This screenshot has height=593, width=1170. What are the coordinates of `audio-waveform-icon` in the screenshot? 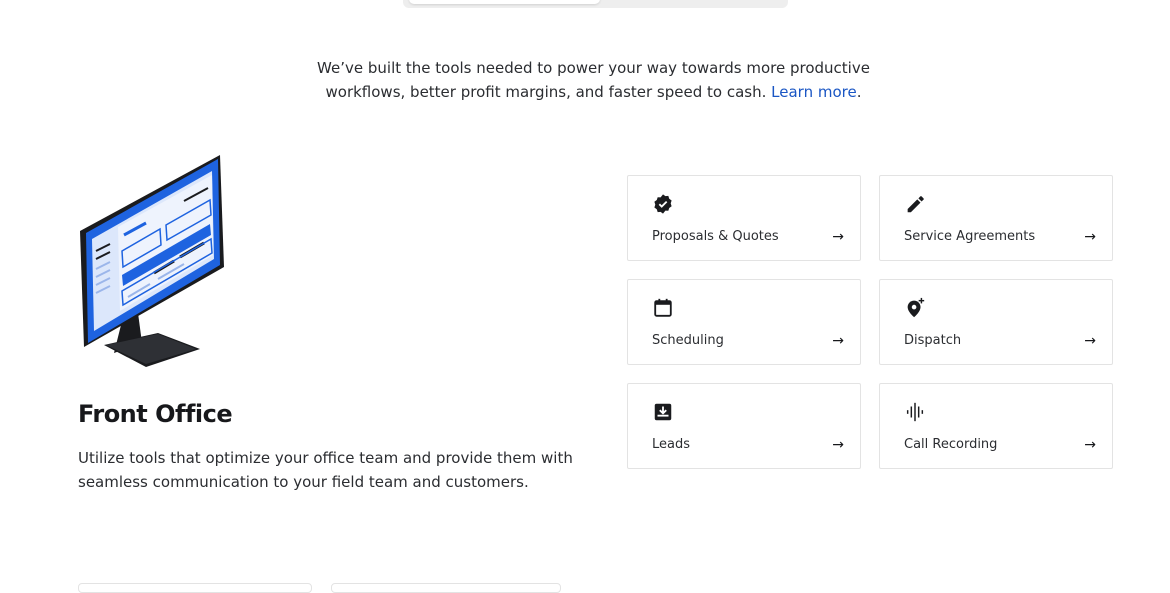 It's located at (915, 412).